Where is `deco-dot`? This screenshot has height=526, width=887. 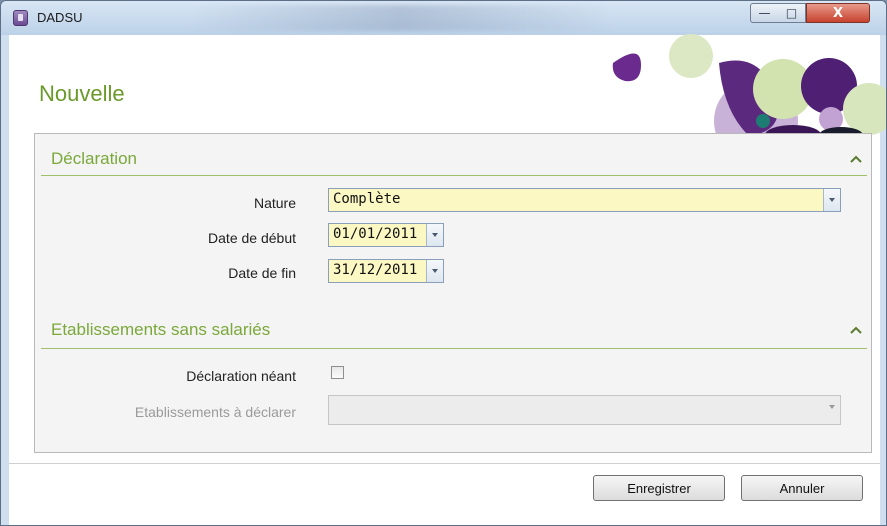 deco-dot is located at coordinates (763, 121).